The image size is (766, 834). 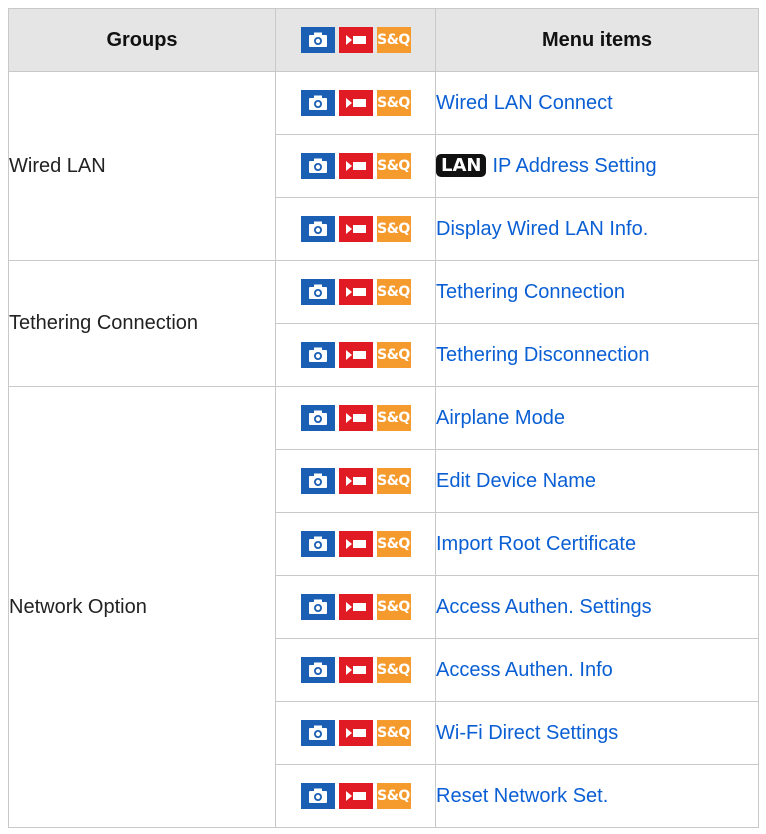 I want to click on menu-item-link: Edit Device Name, so click(x=516, y=481).